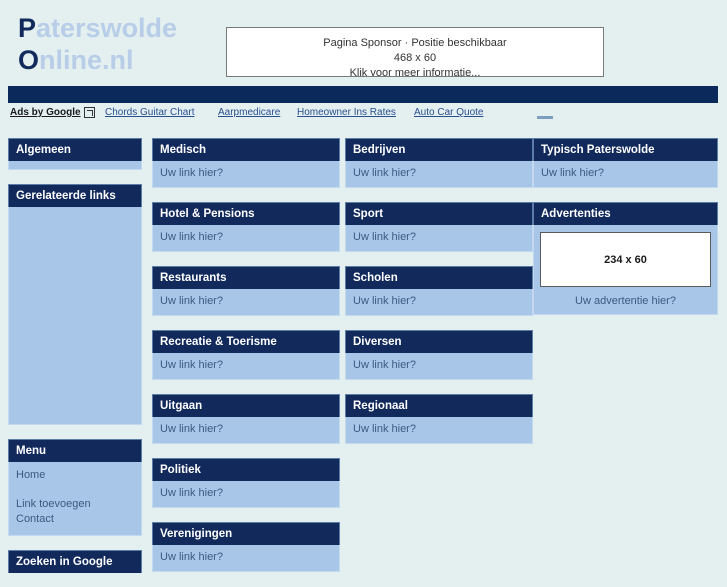 The height and width of the screenshot is (587, 727). I want to click on panel-restaurants-title: Restaurants, so click(246, 277).